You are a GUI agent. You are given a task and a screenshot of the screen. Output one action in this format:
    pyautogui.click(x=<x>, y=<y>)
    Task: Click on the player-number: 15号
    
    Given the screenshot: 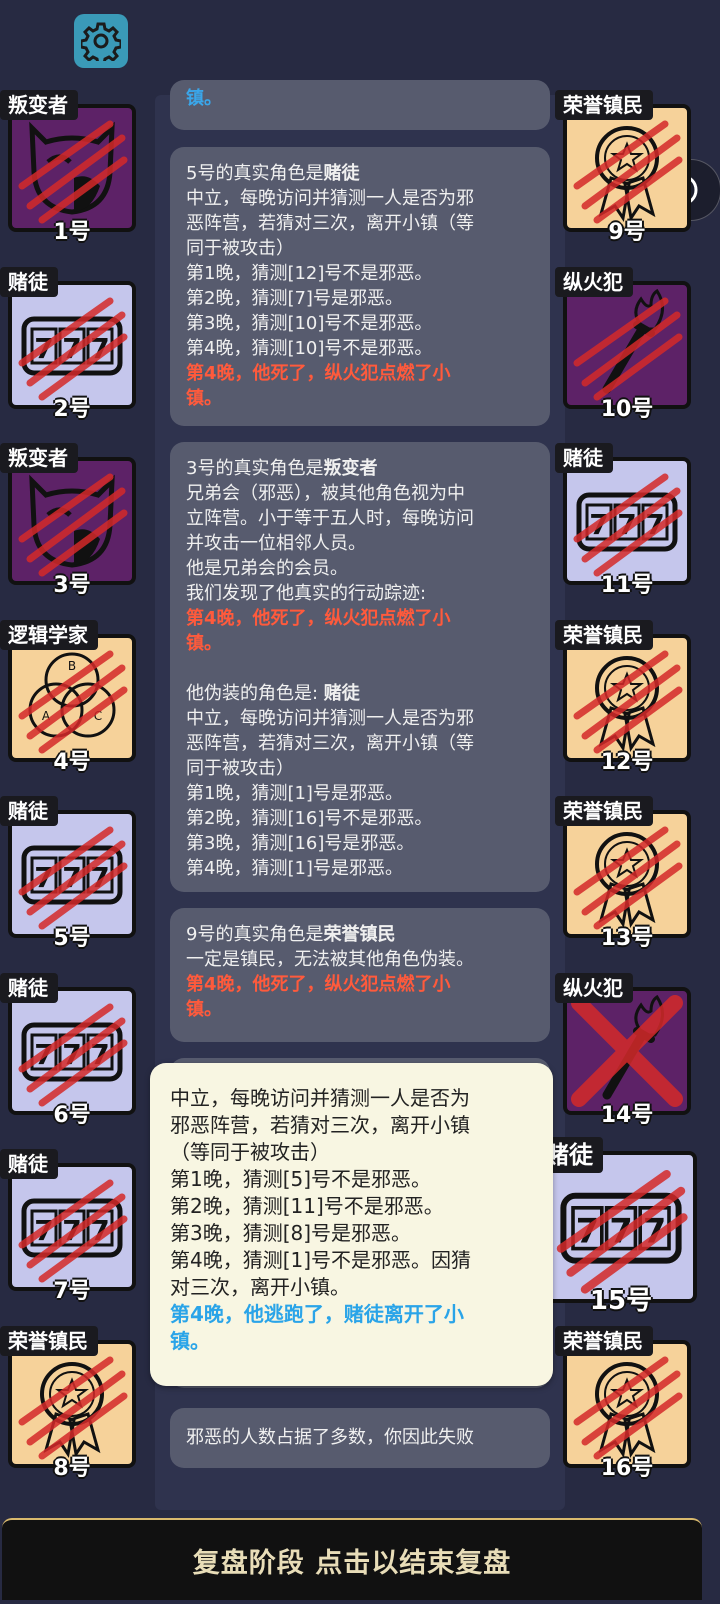 What is the action you would take?
    pyautogui.click(x=621, y=1301)
    